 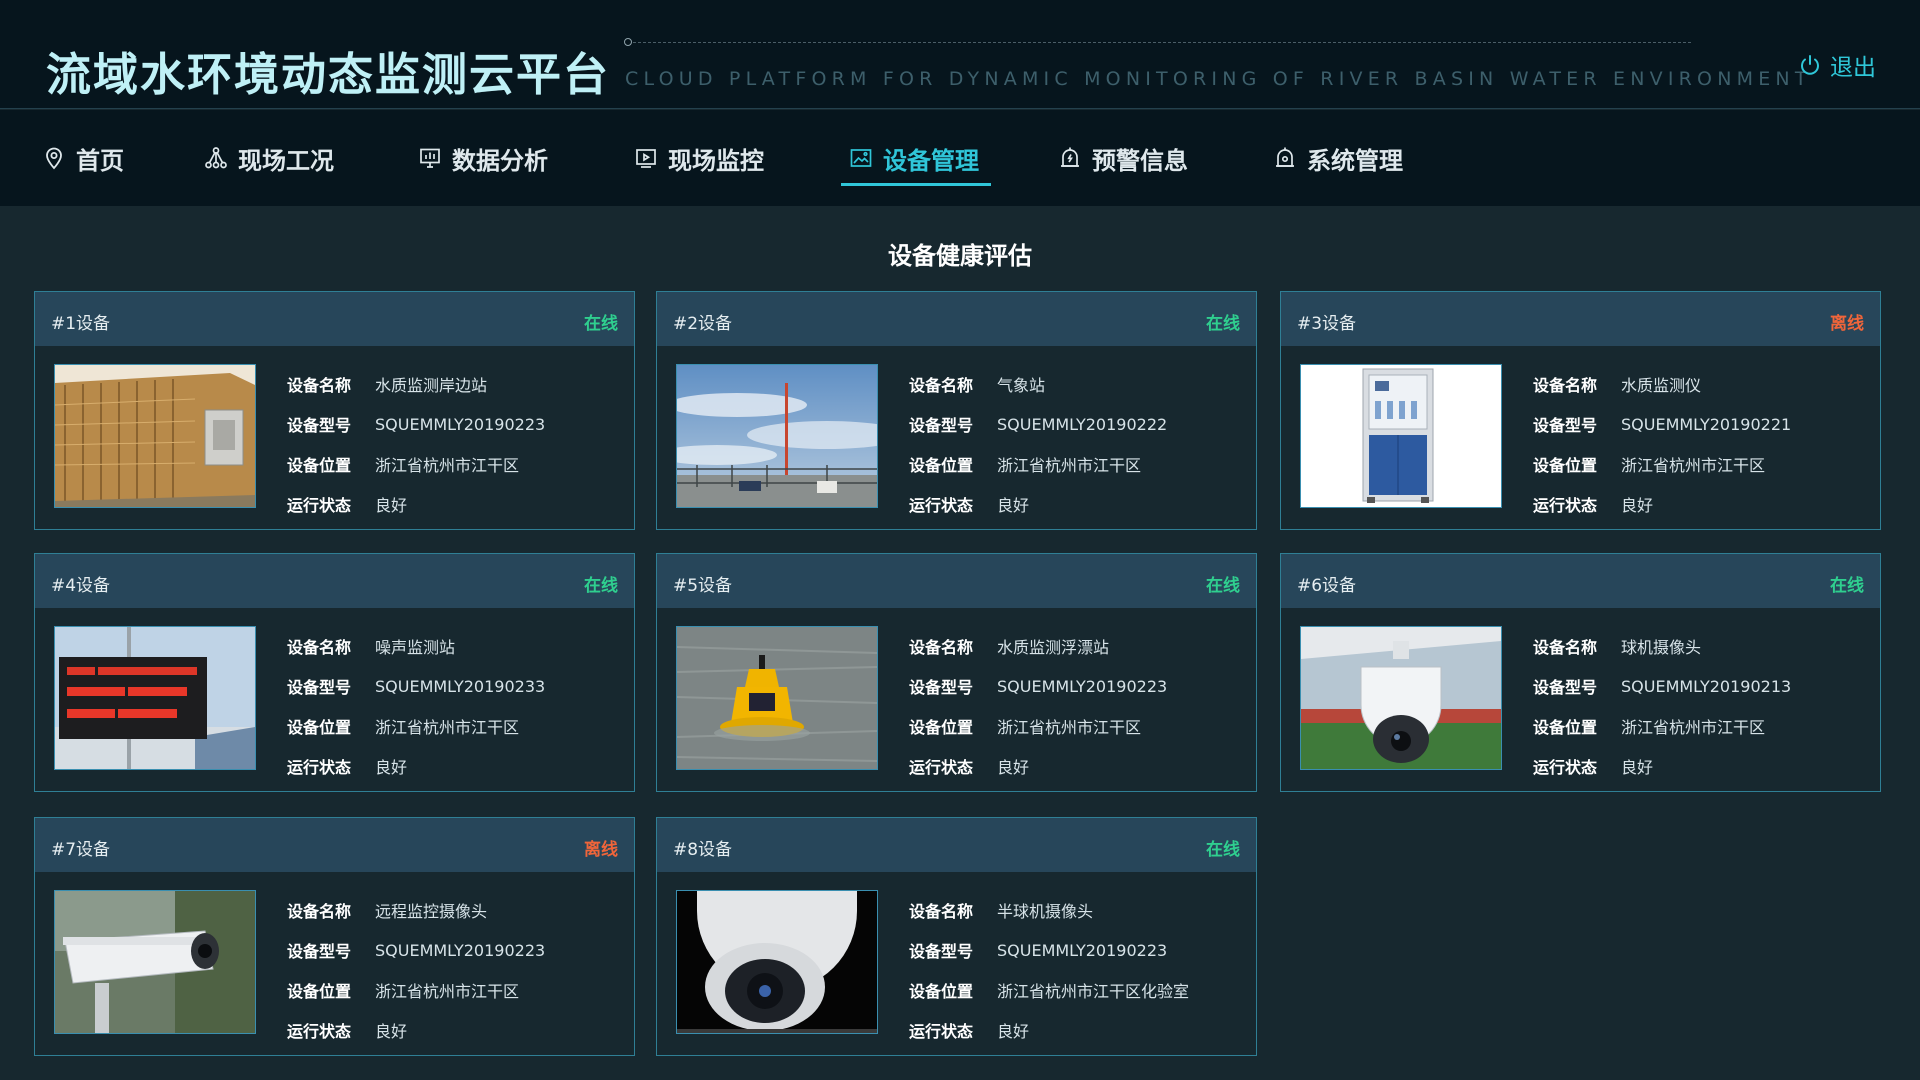 What do you see at coordinates (155, 436) in the screenshot?
I see `shore-station-photo` at bounding box center [155, 436].